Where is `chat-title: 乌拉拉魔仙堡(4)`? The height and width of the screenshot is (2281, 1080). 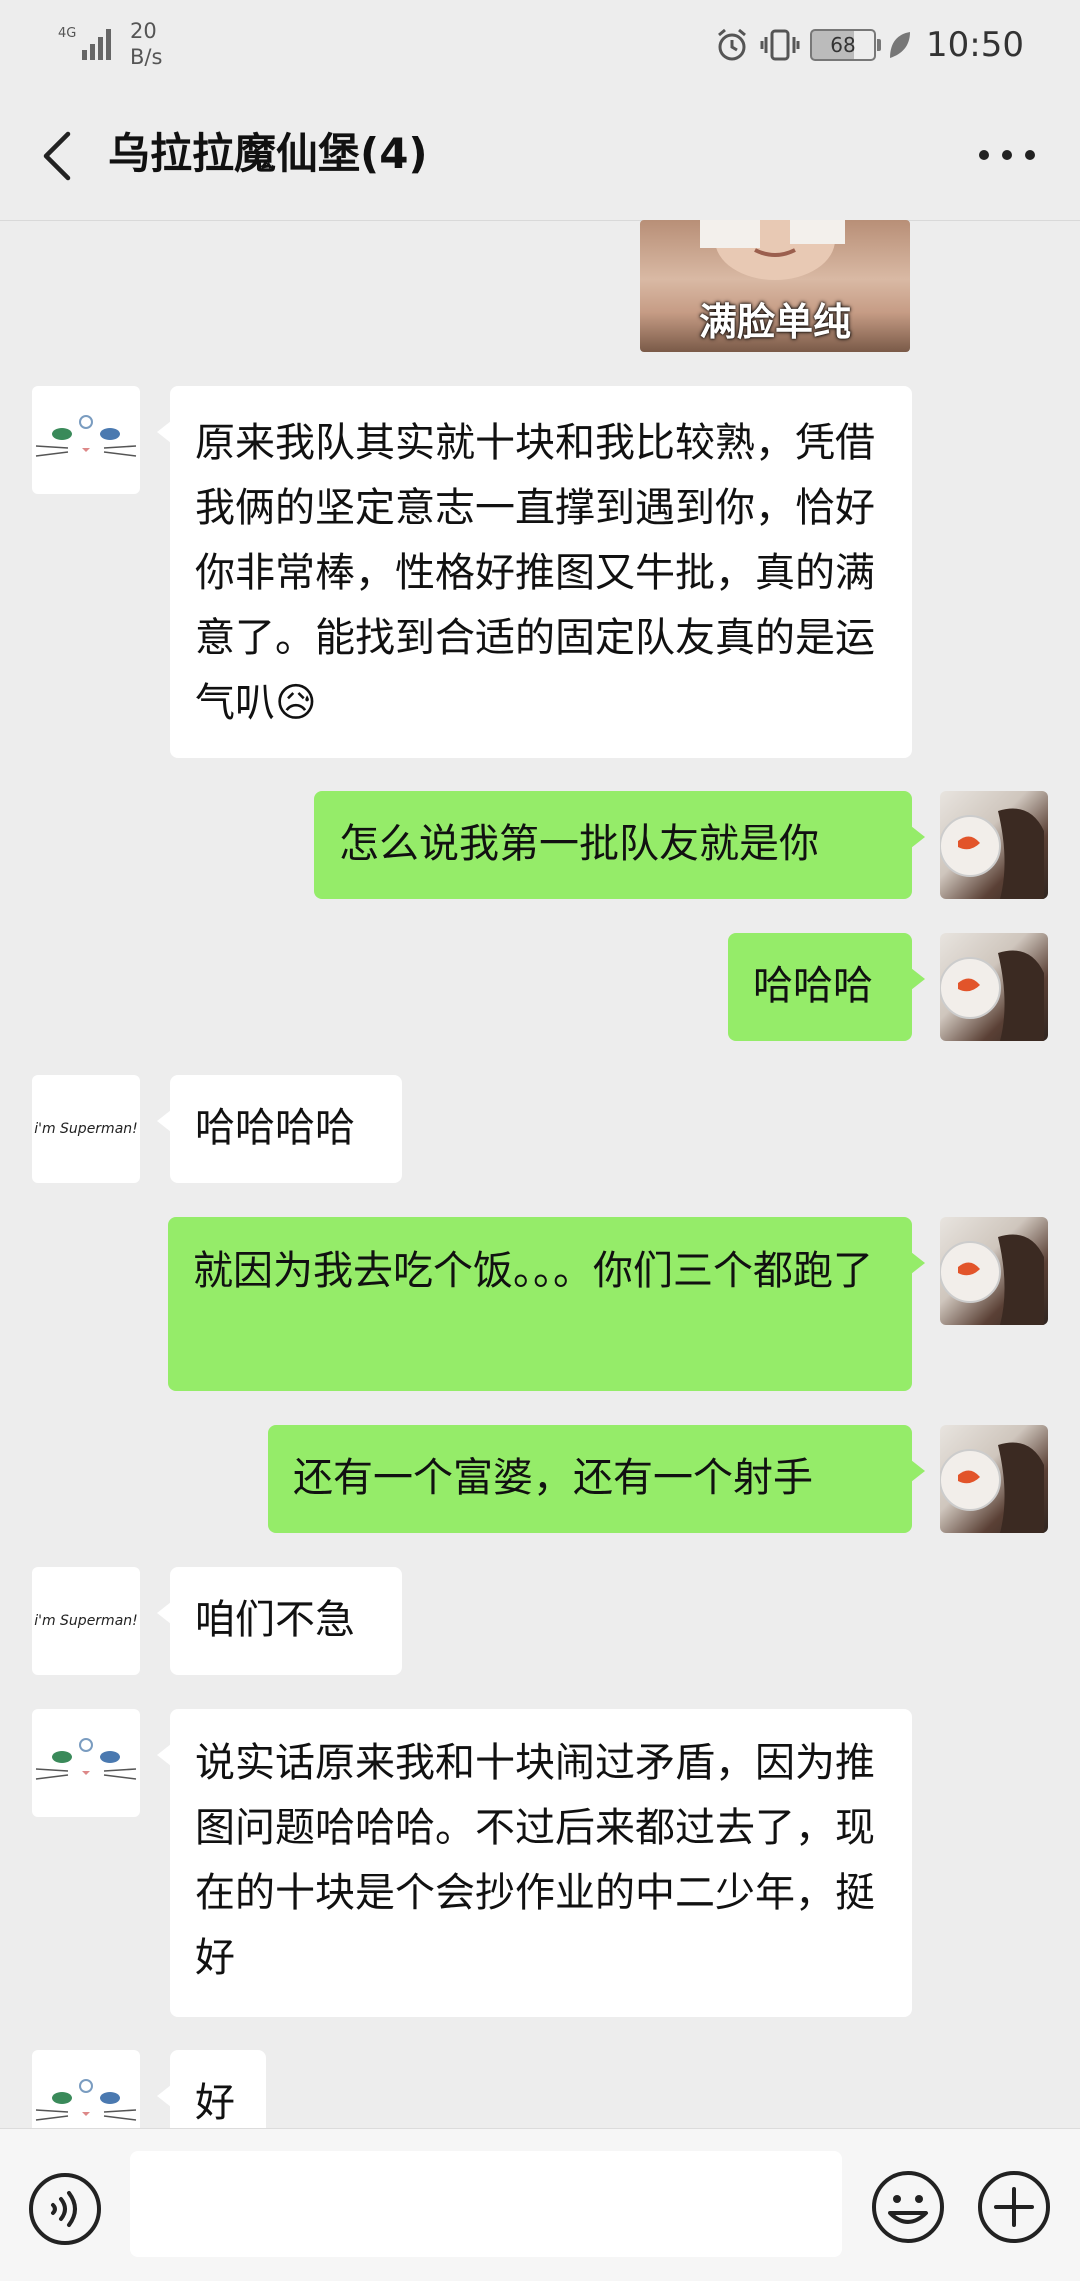
chat-title: 乌拉拉魔仙堡(4) is located at coordinates (268, 153).